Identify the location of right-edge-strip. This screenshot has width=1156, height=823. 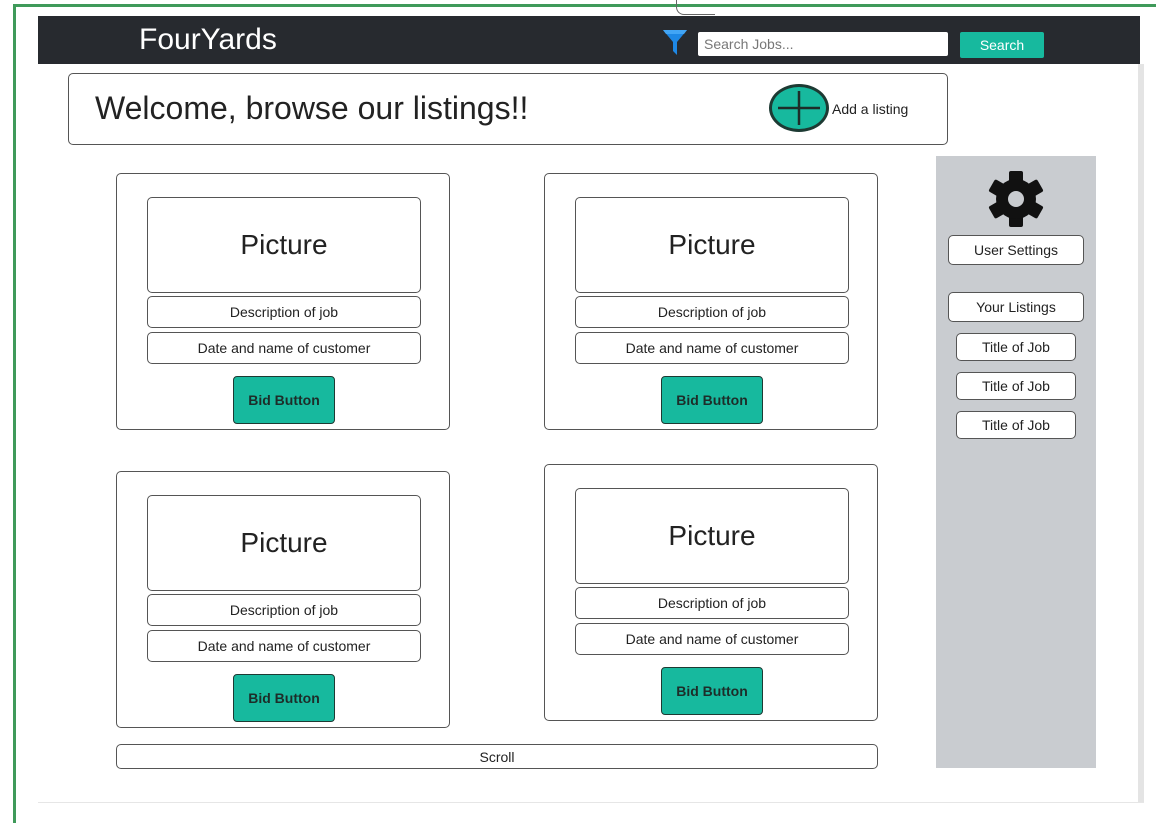
(1141, 433).